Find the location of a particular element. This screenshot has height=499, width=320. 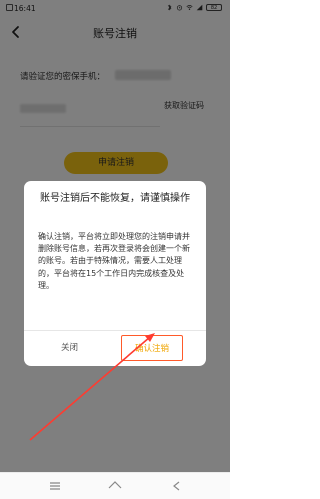

nav-back-icon is located at coordinates (177, 486).